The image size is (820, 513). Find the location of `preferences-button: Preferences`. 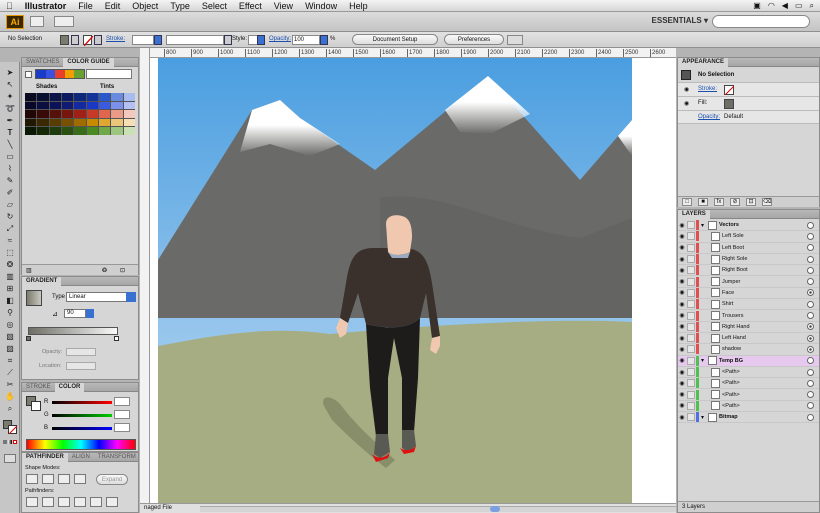

preferences-button: Preferences is located at coordinates (474, 39).